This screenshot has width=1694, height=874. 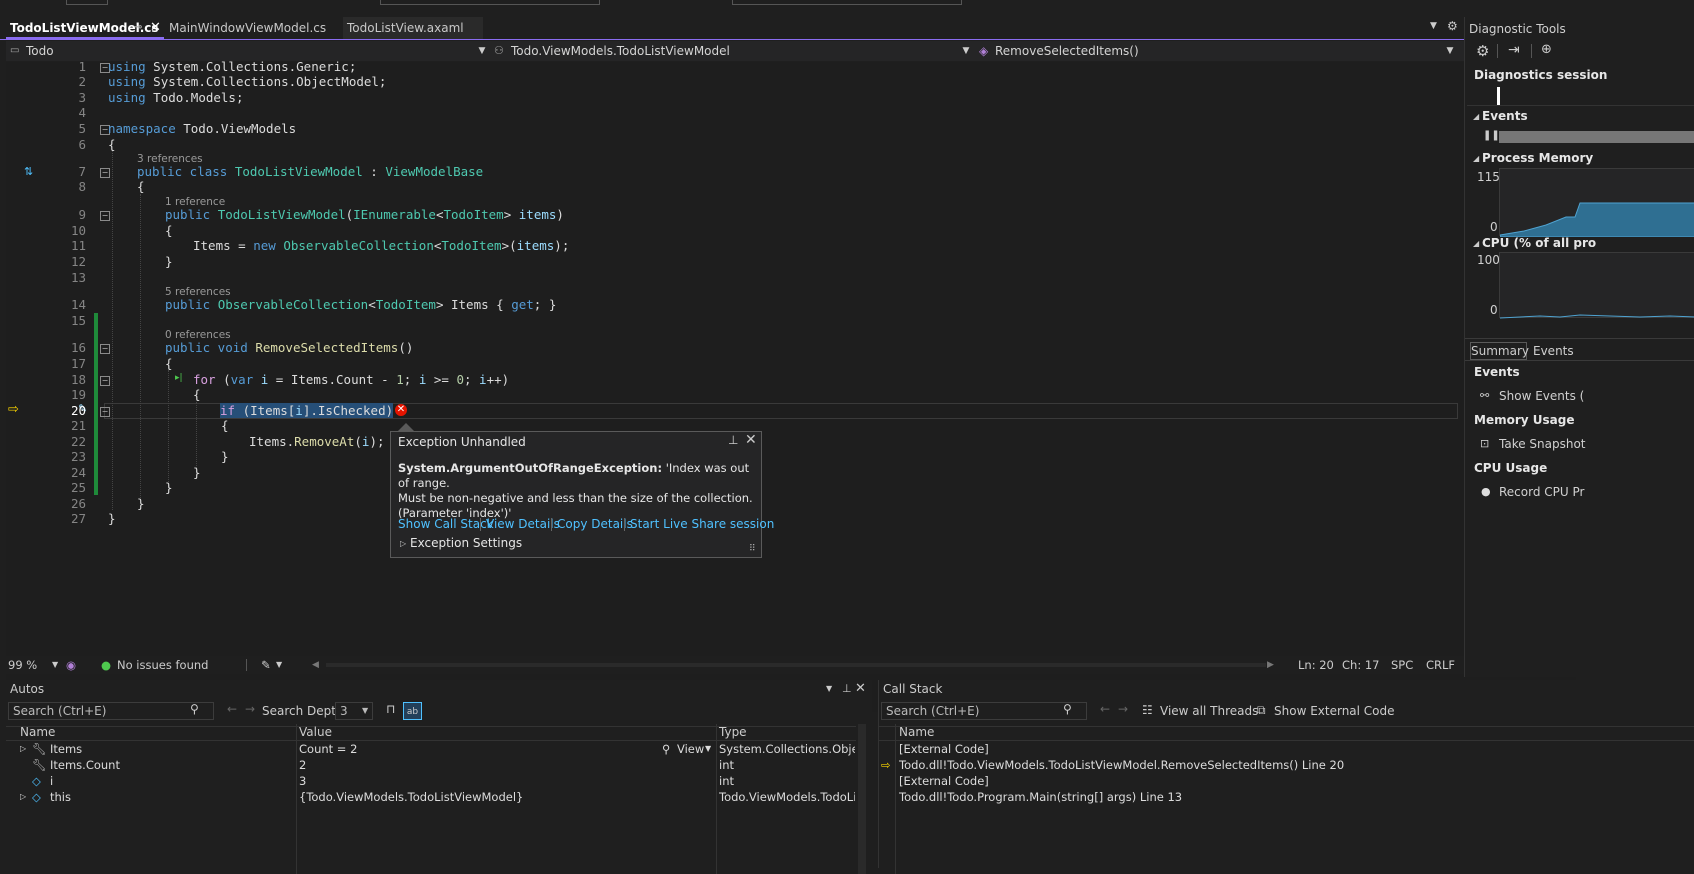 I want to click on visualizer-view: View, so click(x=690, y=749).